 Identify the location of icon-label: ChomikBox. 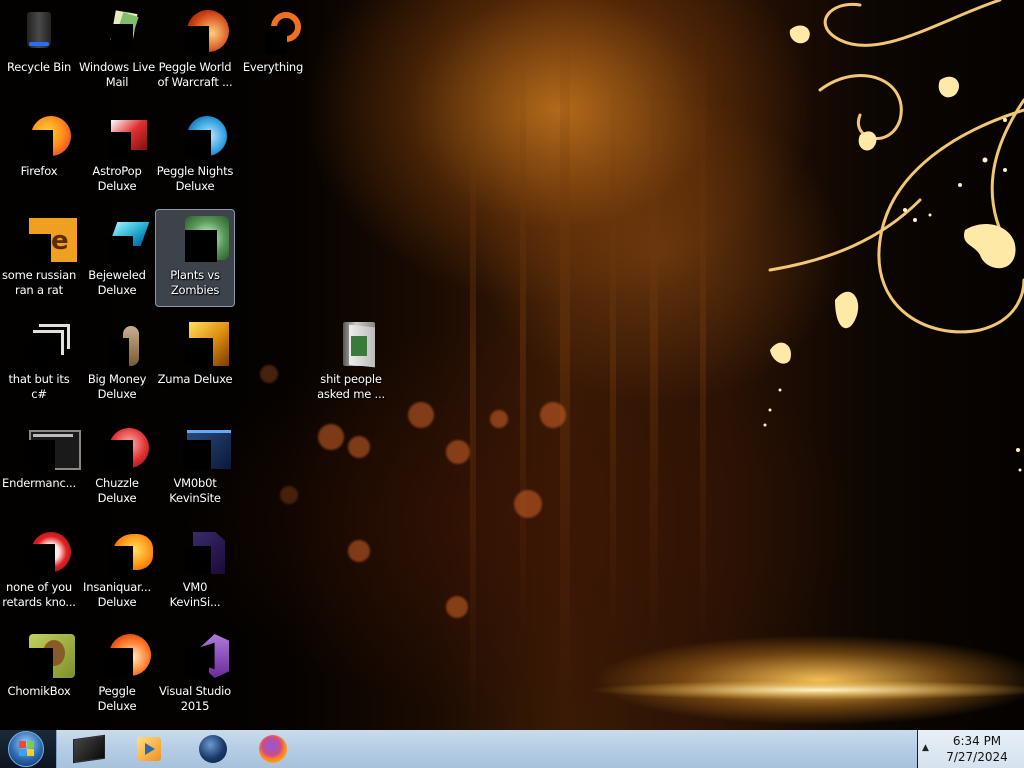
(39, 691).